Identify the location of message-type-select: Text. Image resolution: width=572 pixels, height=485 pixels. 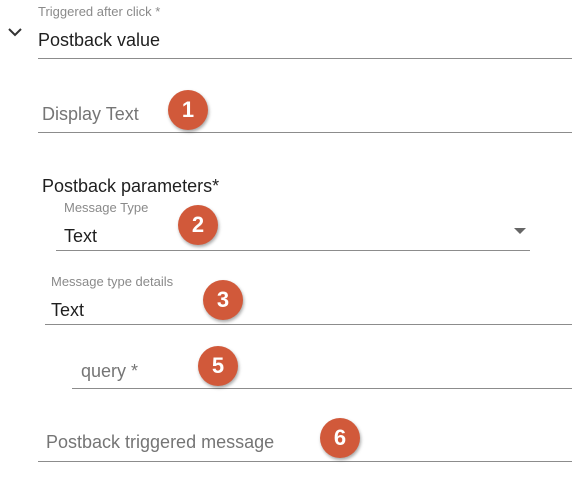
(80, 236).